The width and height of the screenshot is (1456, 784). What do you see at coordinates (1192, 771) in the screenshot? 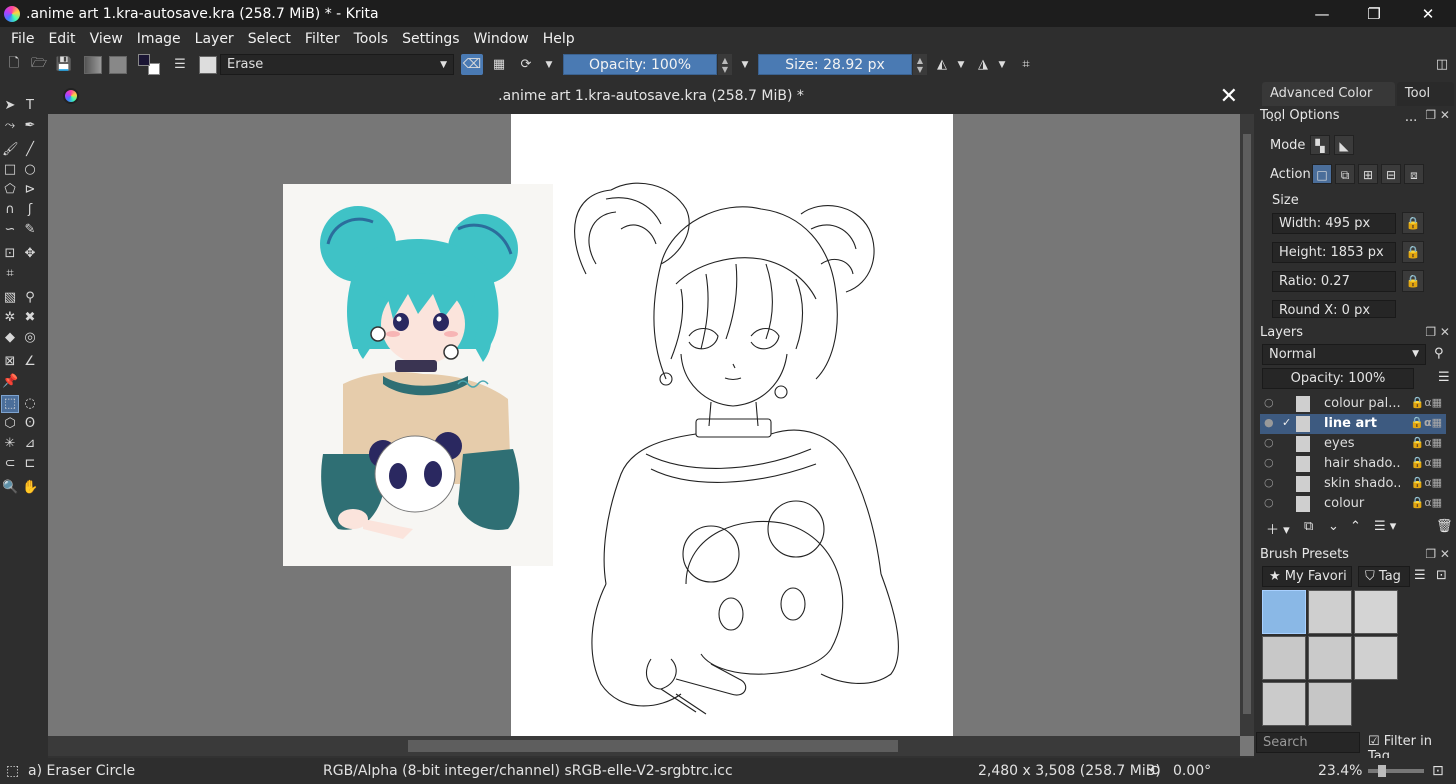
I see `status-rotation: 0.00°` at bounding box center [1192, 771].